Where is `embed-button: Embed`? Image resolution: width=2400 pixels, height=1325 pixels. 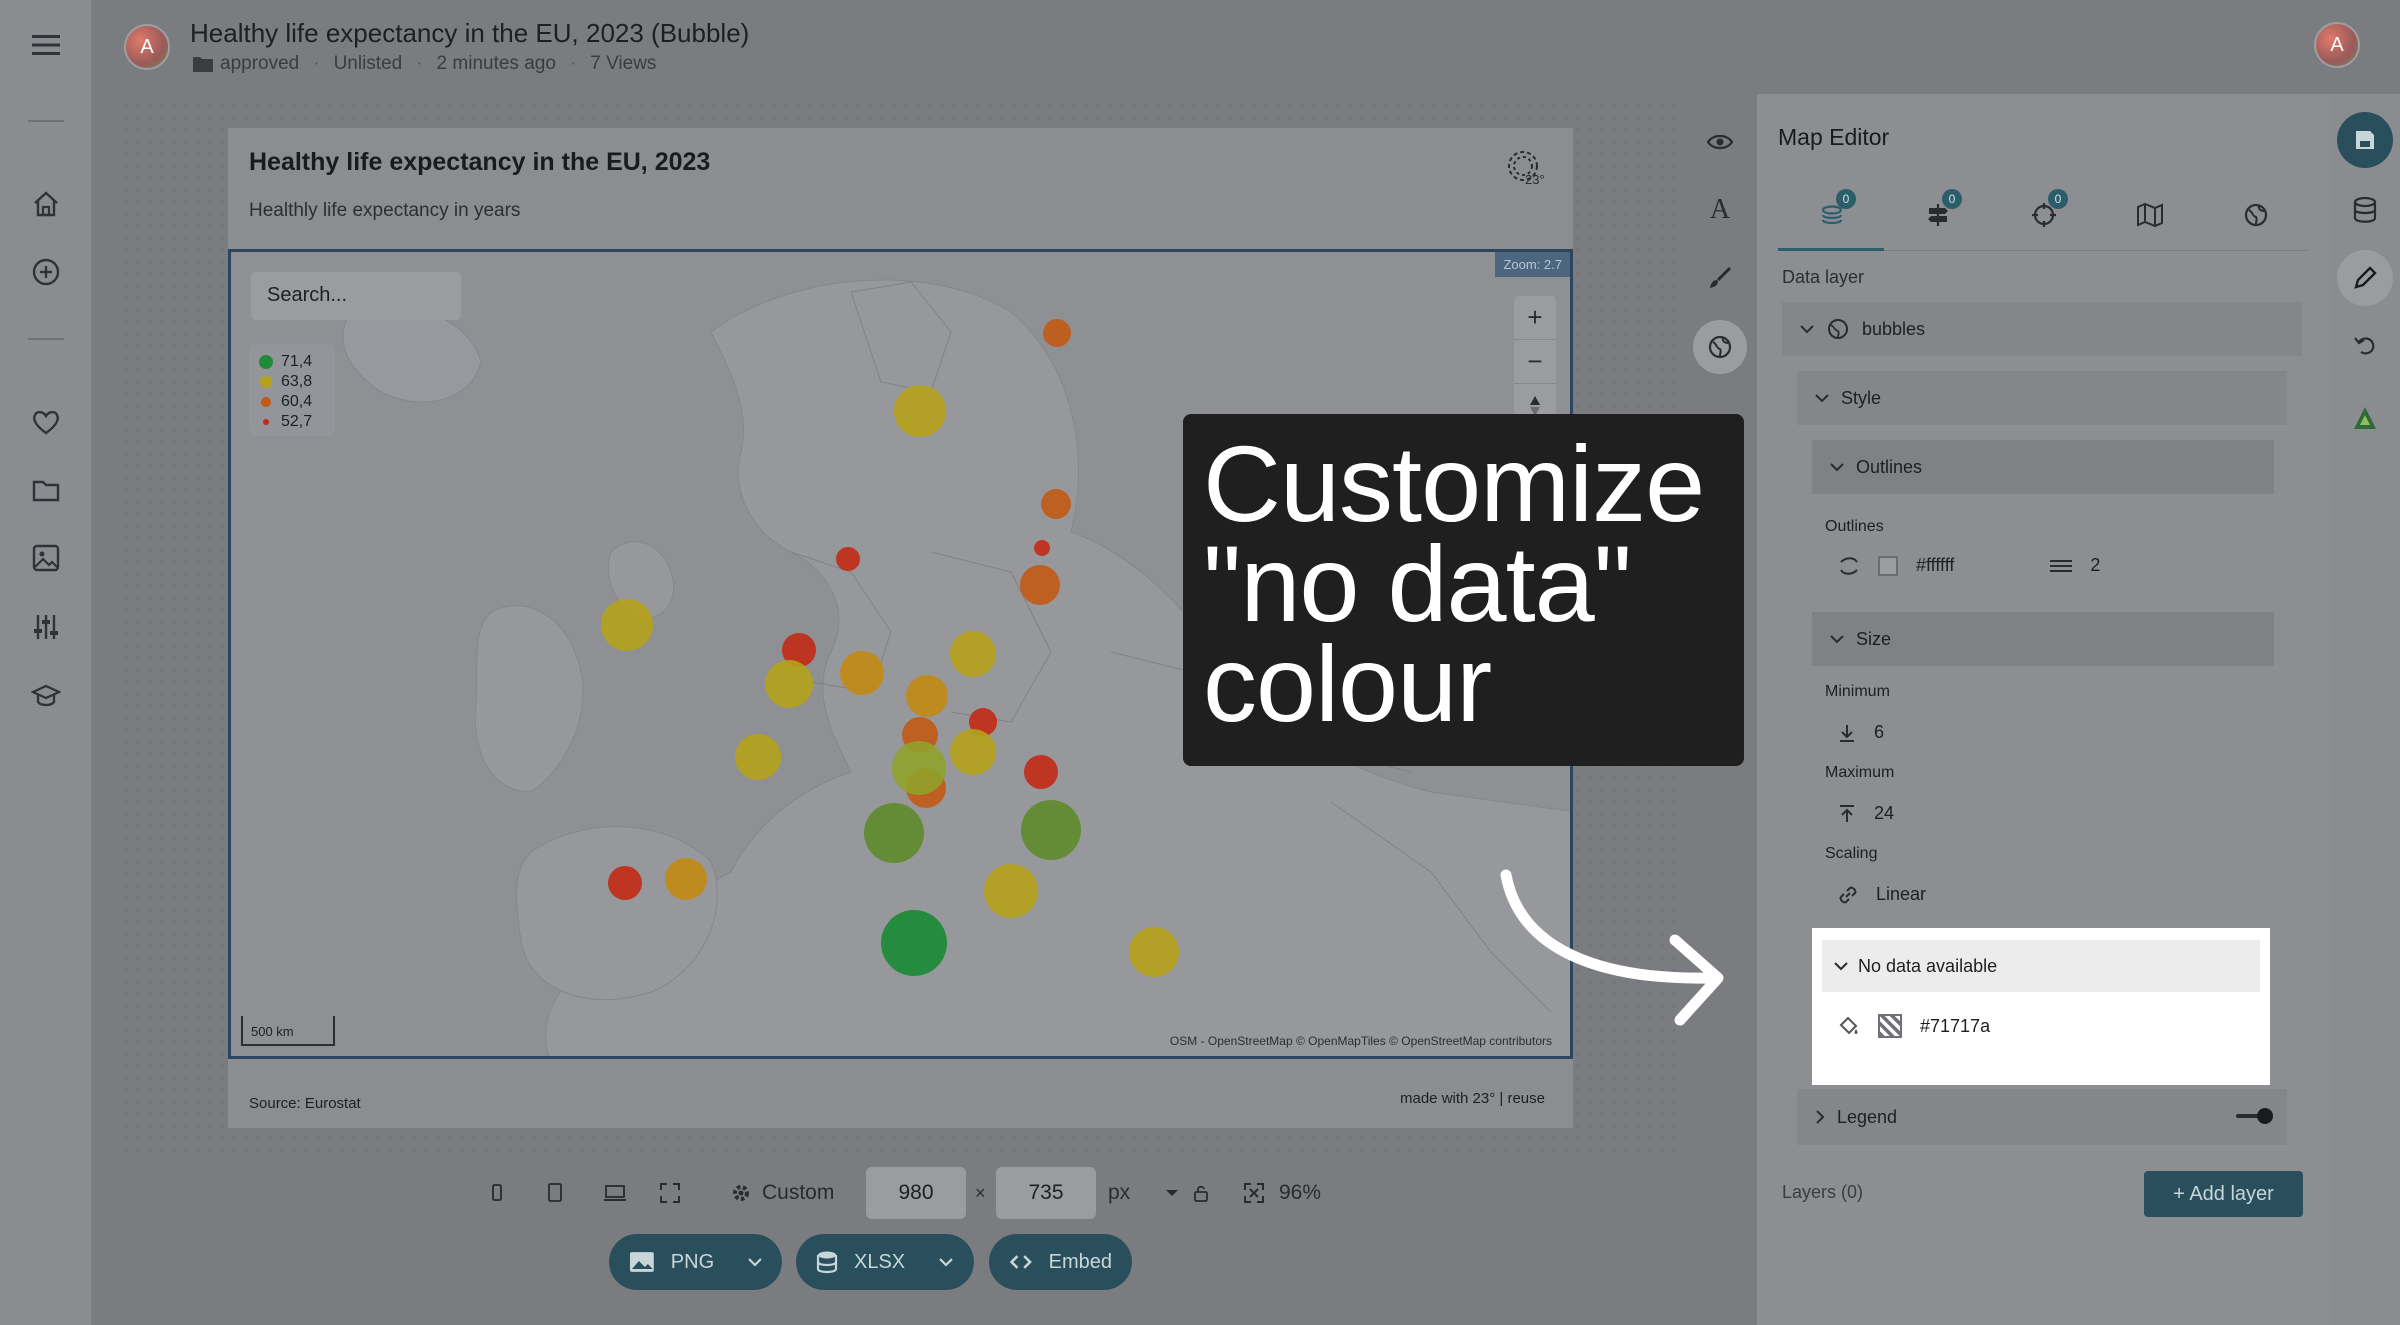
embed-button: Embed is located at coordinates (1060, 1262).